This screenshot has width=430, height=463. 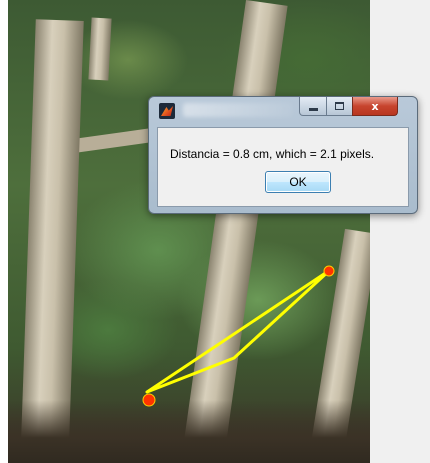 I want to click on dialog-message: Distancia = 0.8 cm, which = 2.1 pixels., so click(x=272, y=154).